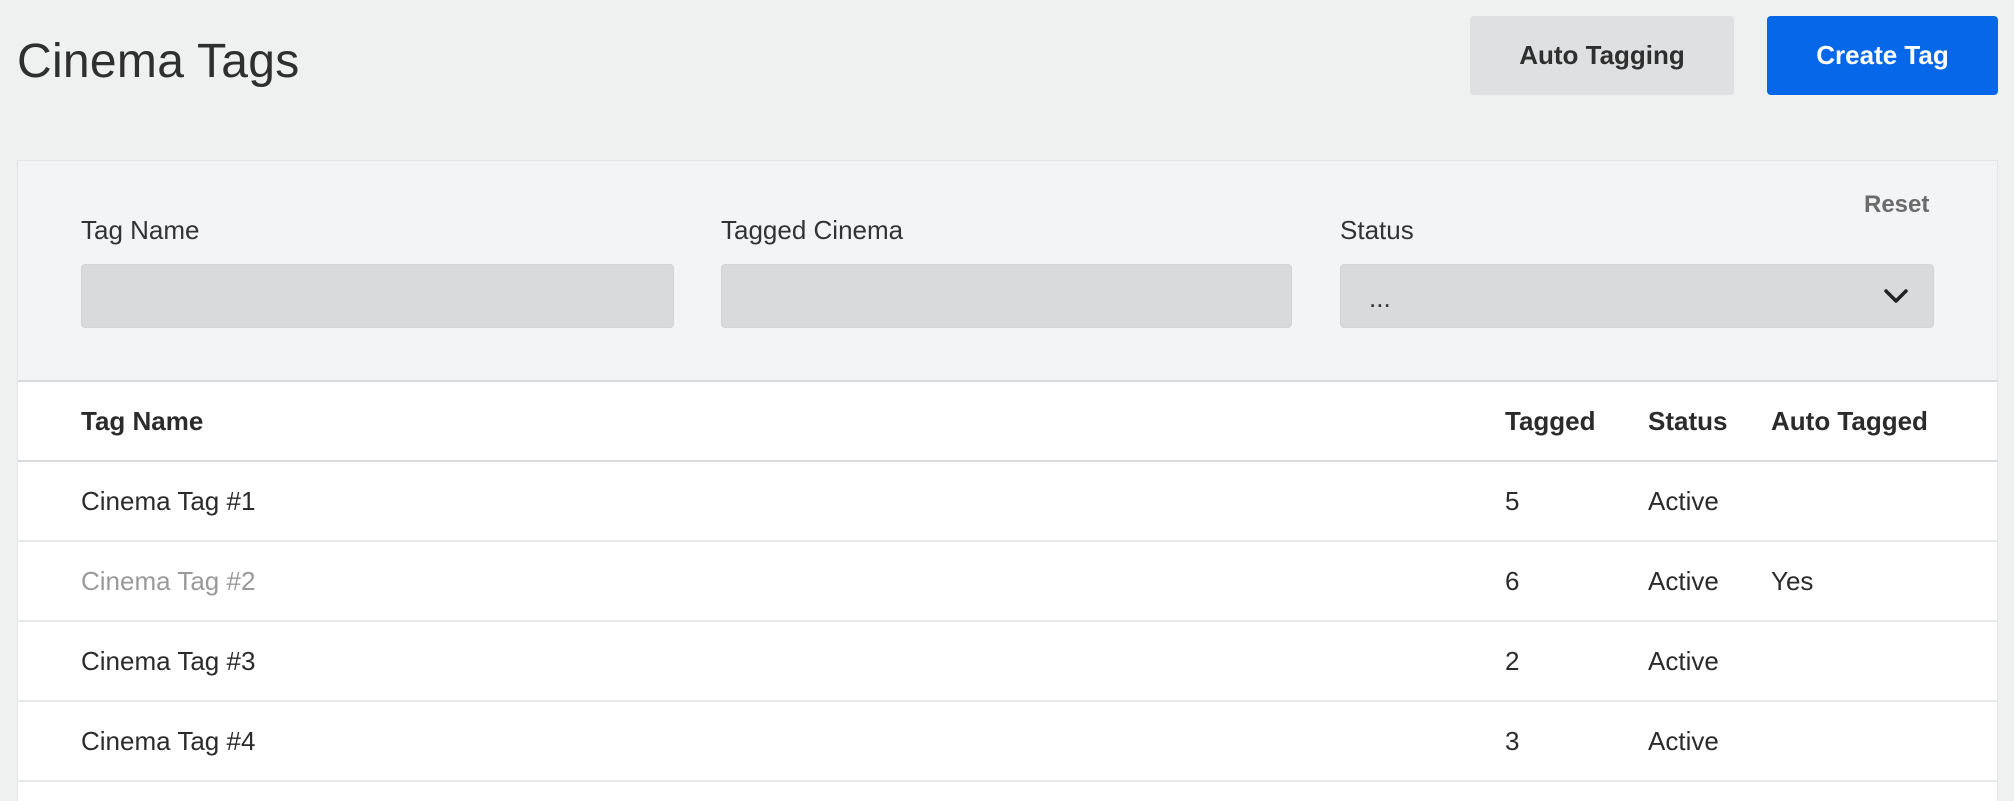 The image size is (2014, 801). Describe the element at coordinates (812, 230) in the screenshot. I see `tagged-cinema-filter-label: Tagged Cinema` at that location.